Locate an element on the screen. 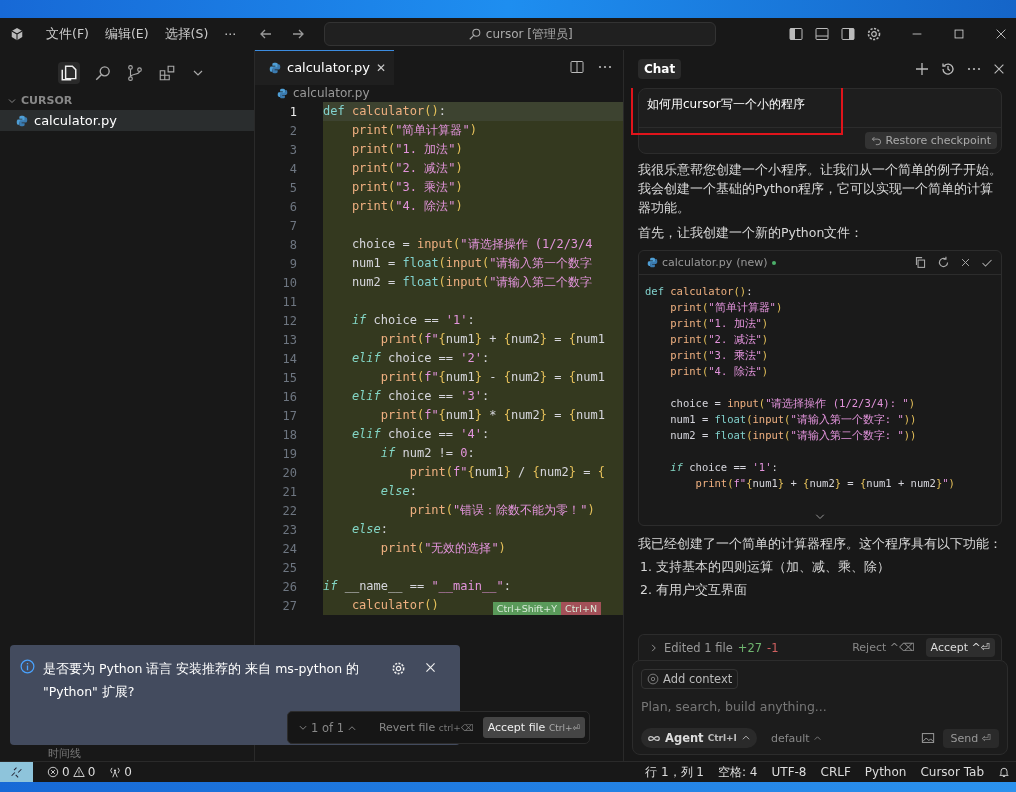  infinity-icon is located at coordinates (654, 738).